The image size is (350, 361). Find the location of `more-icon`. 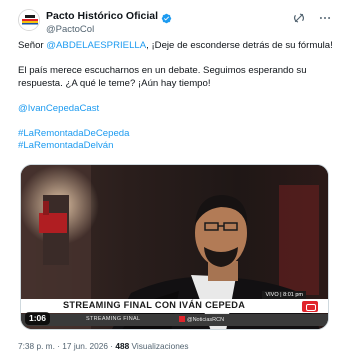

more-icon is located at coordinates (325, 18).